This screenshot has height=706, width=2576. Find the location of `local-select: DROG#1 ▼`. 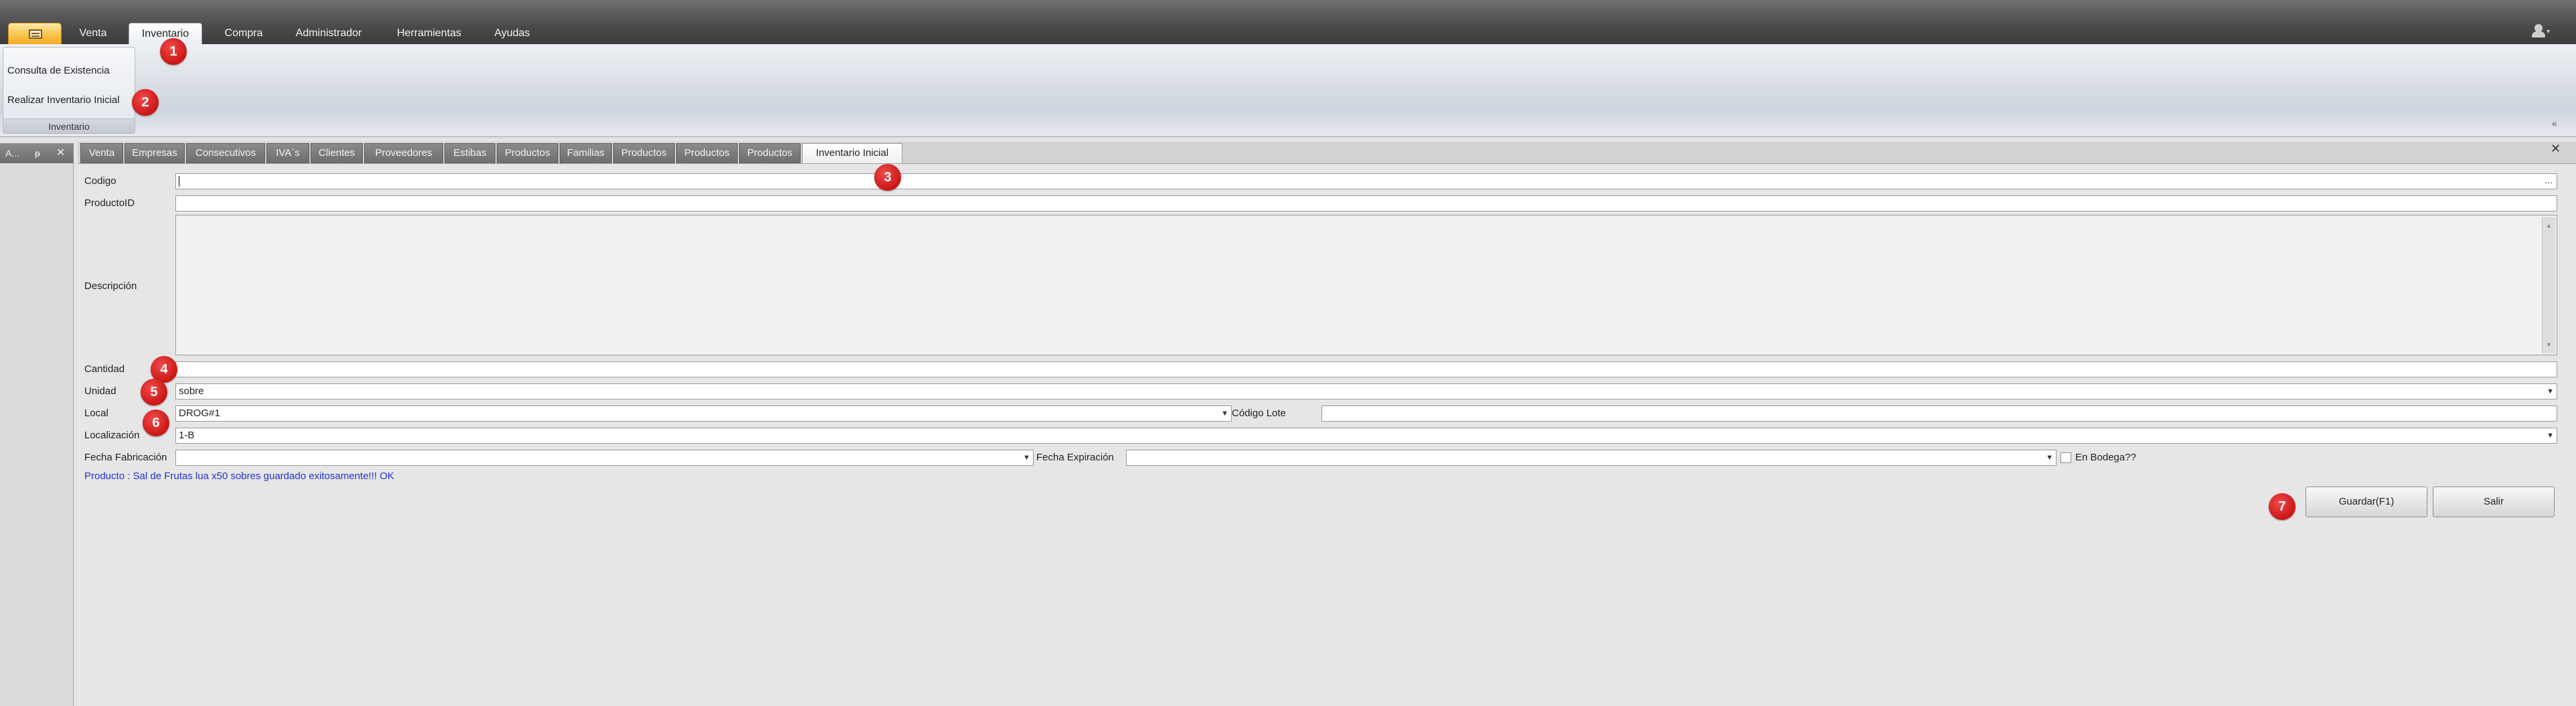

local-select: DROG#1 ▼ is located at coordinates (704, 414).